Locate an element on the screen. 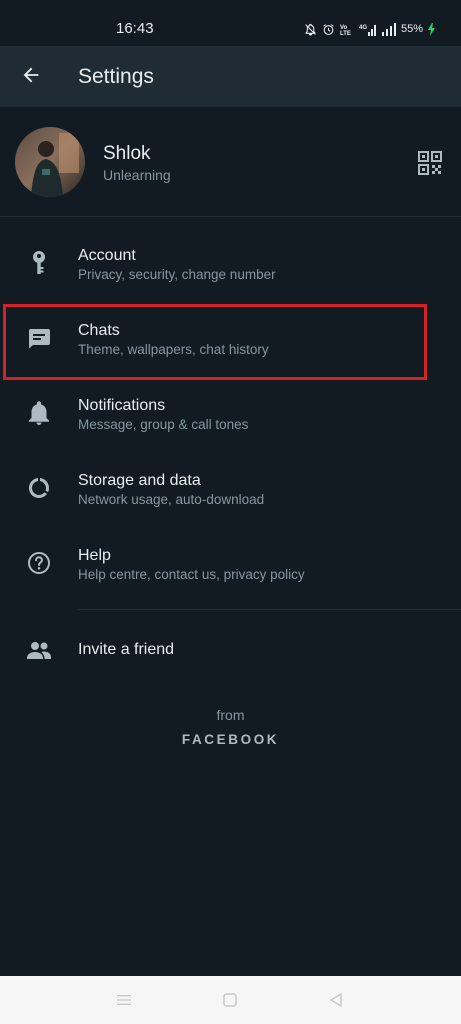  settings-item-title: Storage and data is located at coordinates (139, 480).